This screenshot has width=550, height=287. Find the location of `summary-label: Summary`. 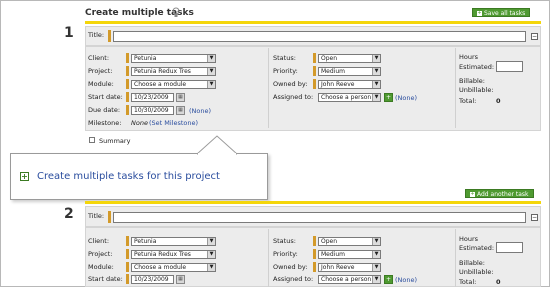

summary-label: Summary is located at coordinates (115, 141).